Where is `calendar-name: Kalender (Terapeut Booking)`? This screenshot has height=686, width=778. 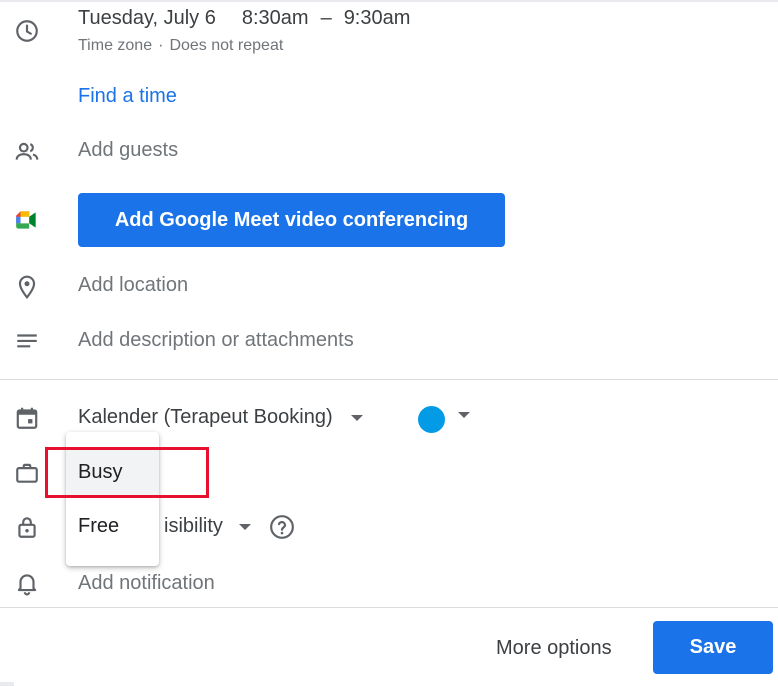
calendar-name: Kalender (Terapeut Booking) is located at coordinates (205, 417).